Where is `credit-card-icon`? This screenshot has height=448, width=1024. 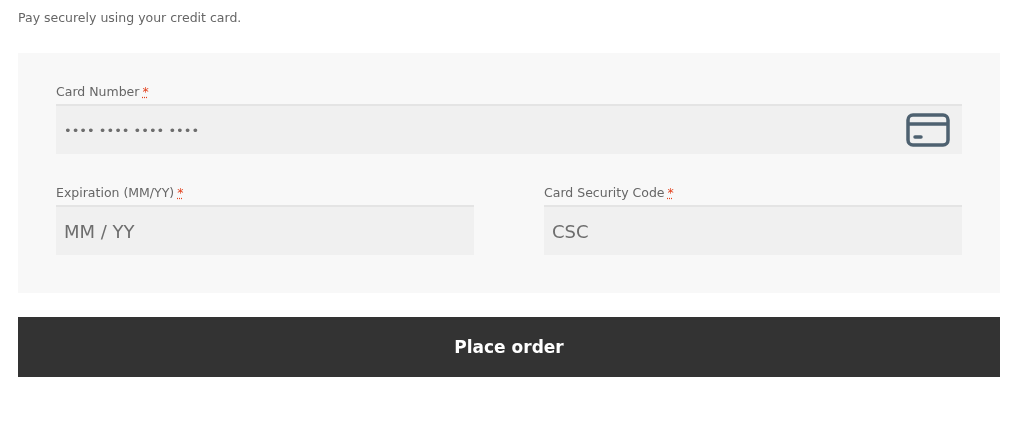
credit-card-icon is located at coordinates (928, 130).